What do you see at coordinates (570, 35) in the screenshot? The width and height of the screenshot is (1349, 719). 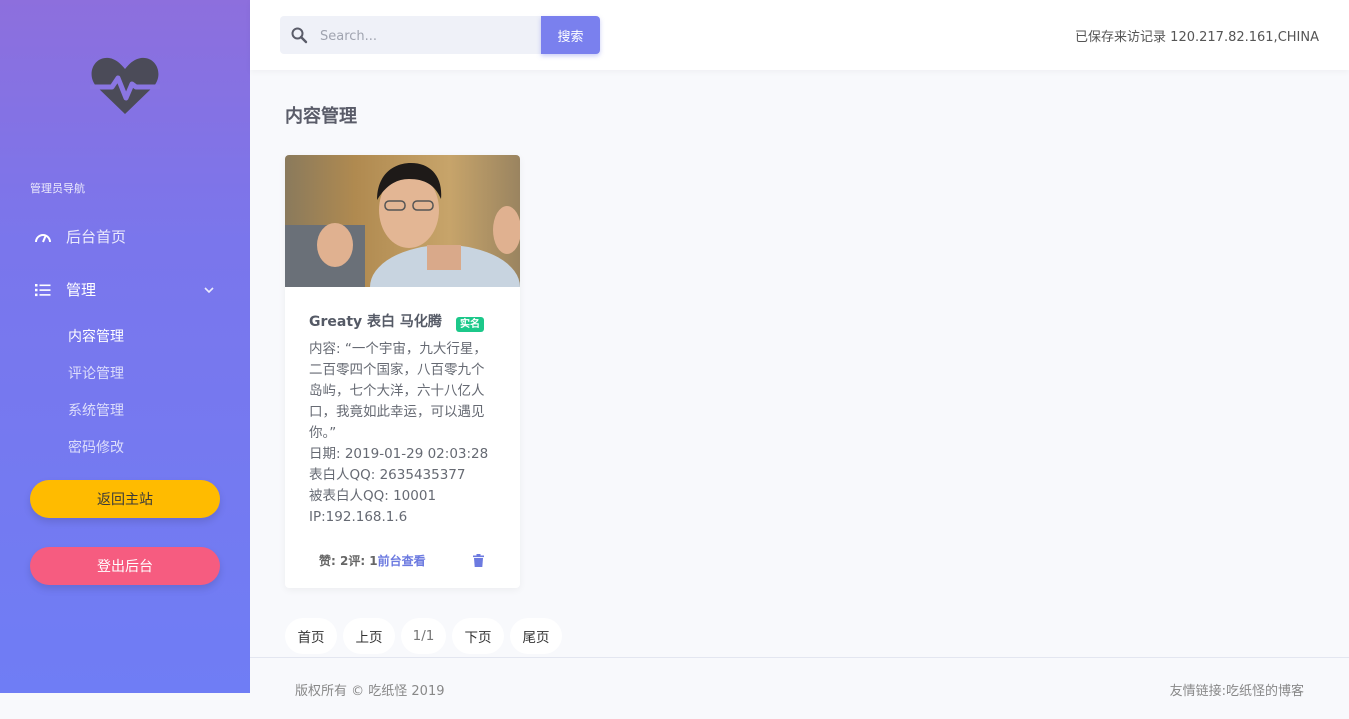 I see `search-button: 搜索` at bounding box center [570, 35].